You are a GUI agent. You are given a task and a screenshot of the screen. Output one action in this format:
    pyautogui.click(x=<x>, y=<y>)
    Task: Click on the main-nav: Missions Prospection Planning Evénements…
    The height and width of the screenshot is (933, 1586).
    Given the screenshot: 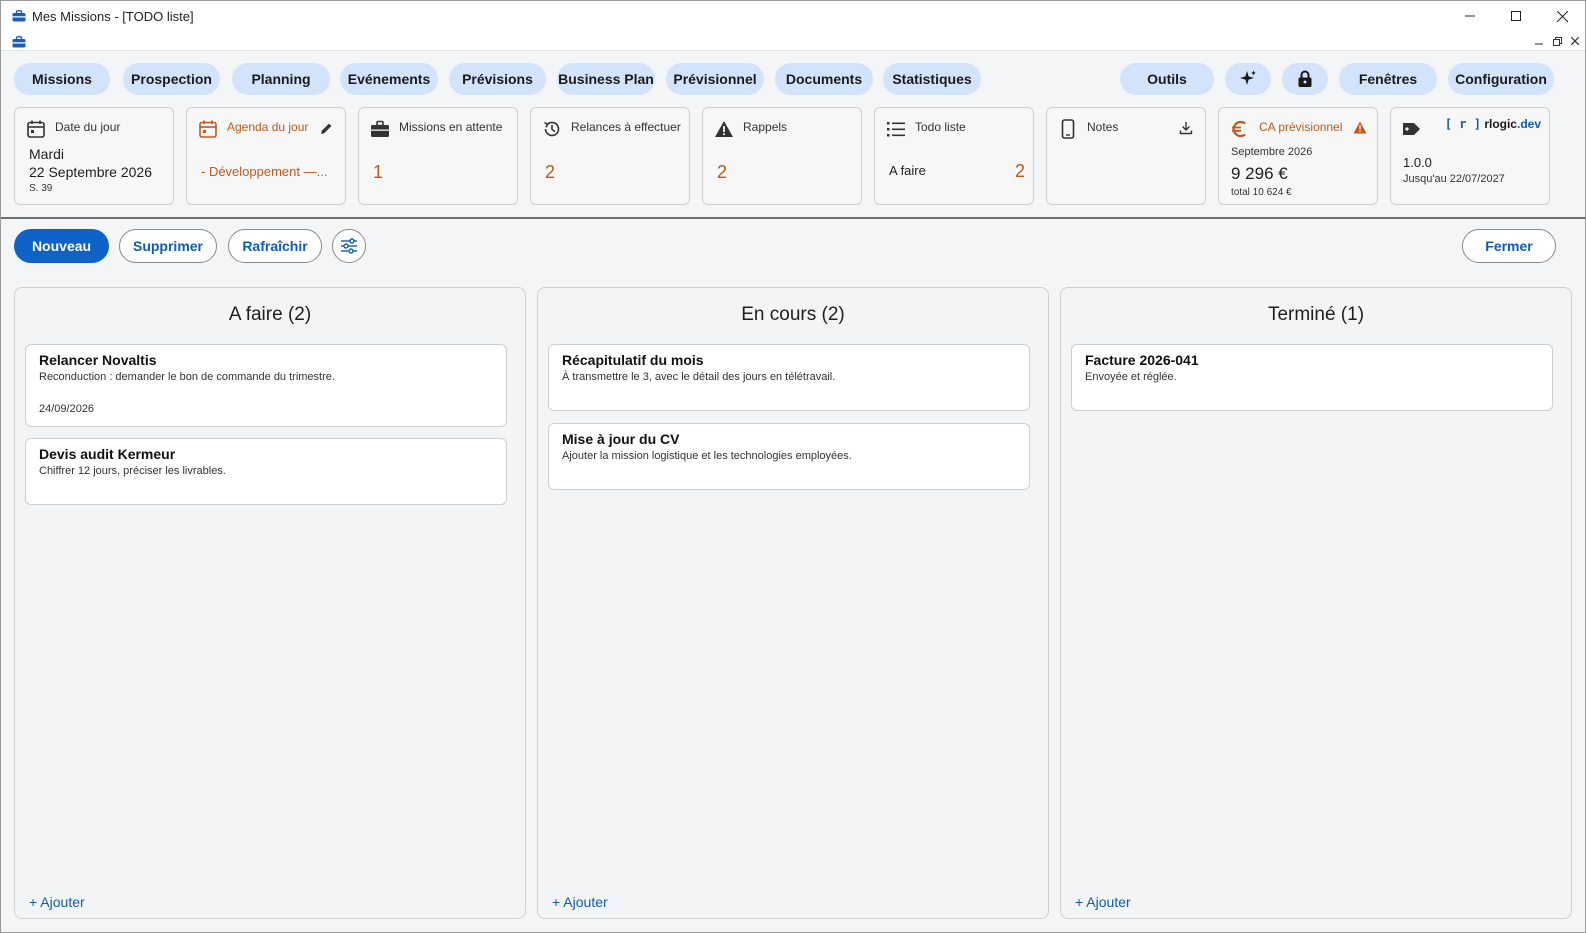 What is the action you would take?
    pyautogui.click(x=793, y=80)
    